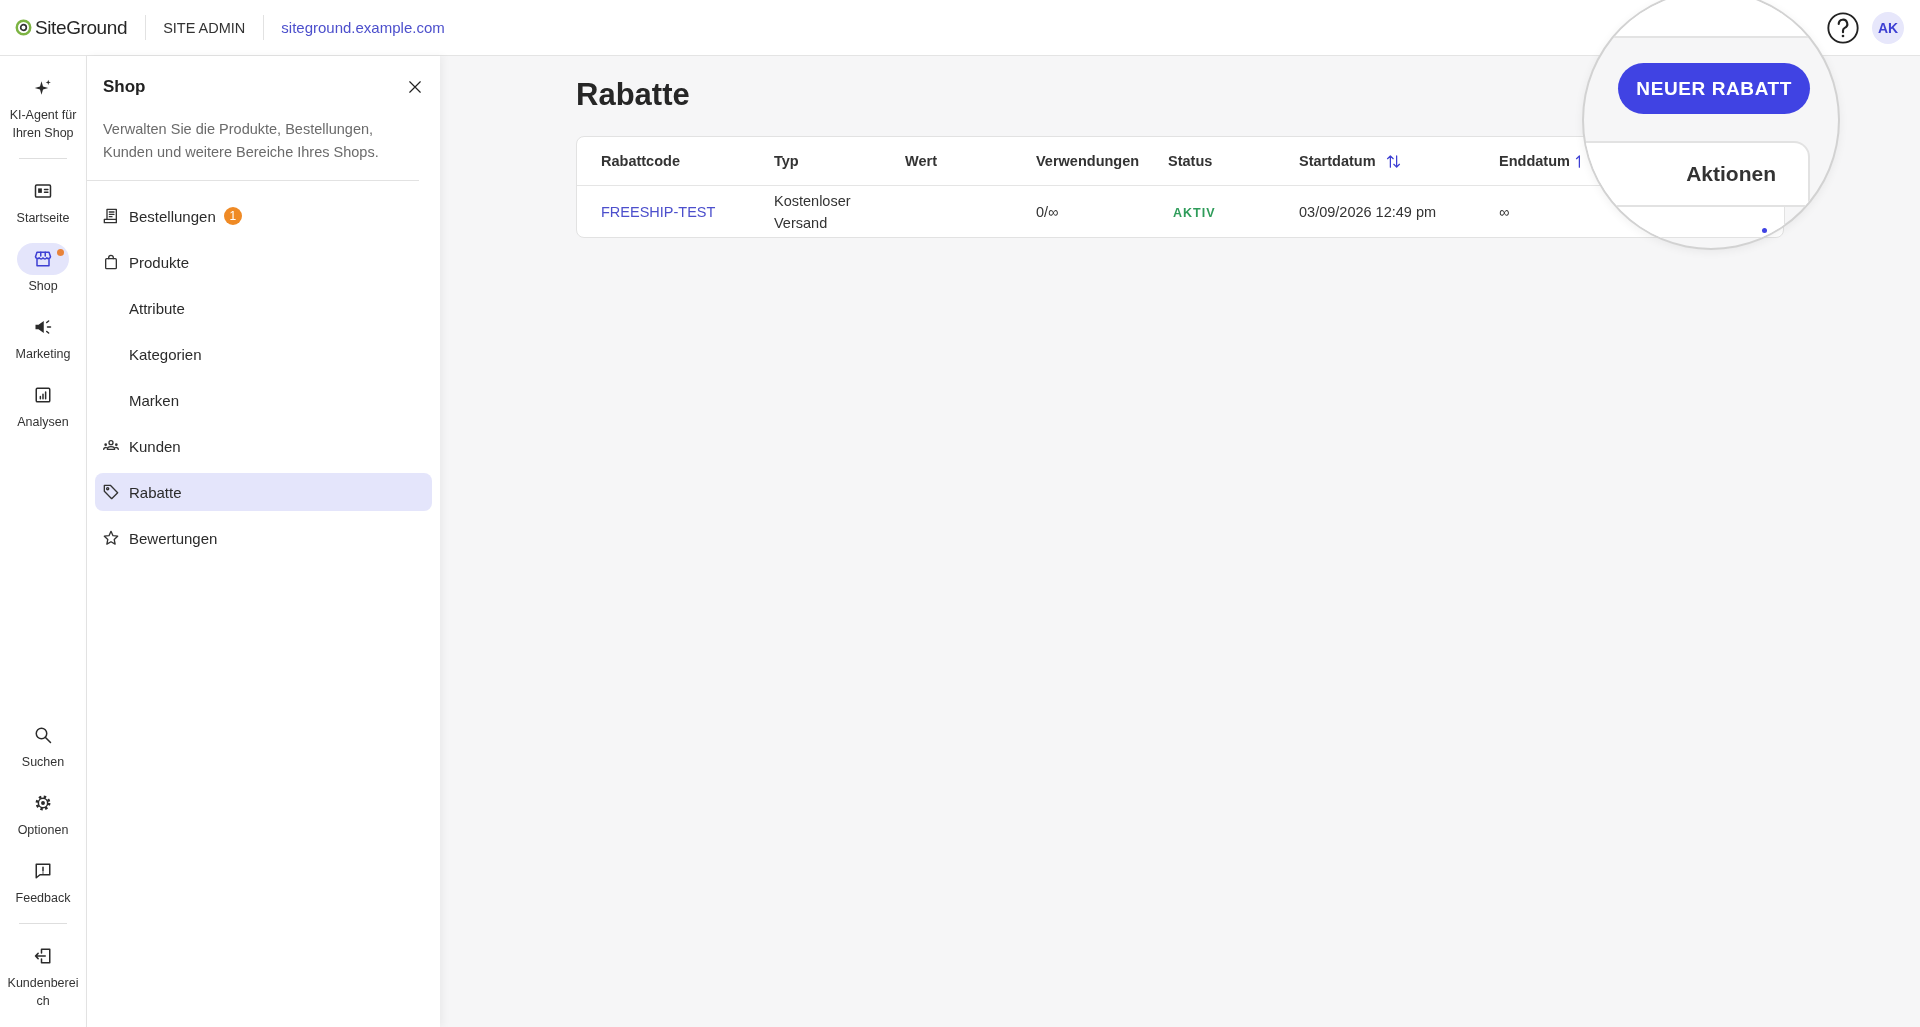 This screenshot has height=1027, width=1920. Describe the element at coordinates (43, 975) in the screenshot. I see `nav-item: Kundenbereich` at that location.